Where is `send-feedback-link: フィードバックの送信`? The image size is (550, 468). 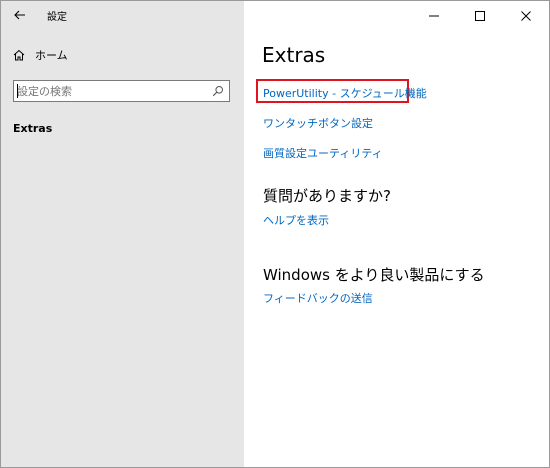 send-feedback-link: フィードバックの送信 is located at coordinates (318, 298).